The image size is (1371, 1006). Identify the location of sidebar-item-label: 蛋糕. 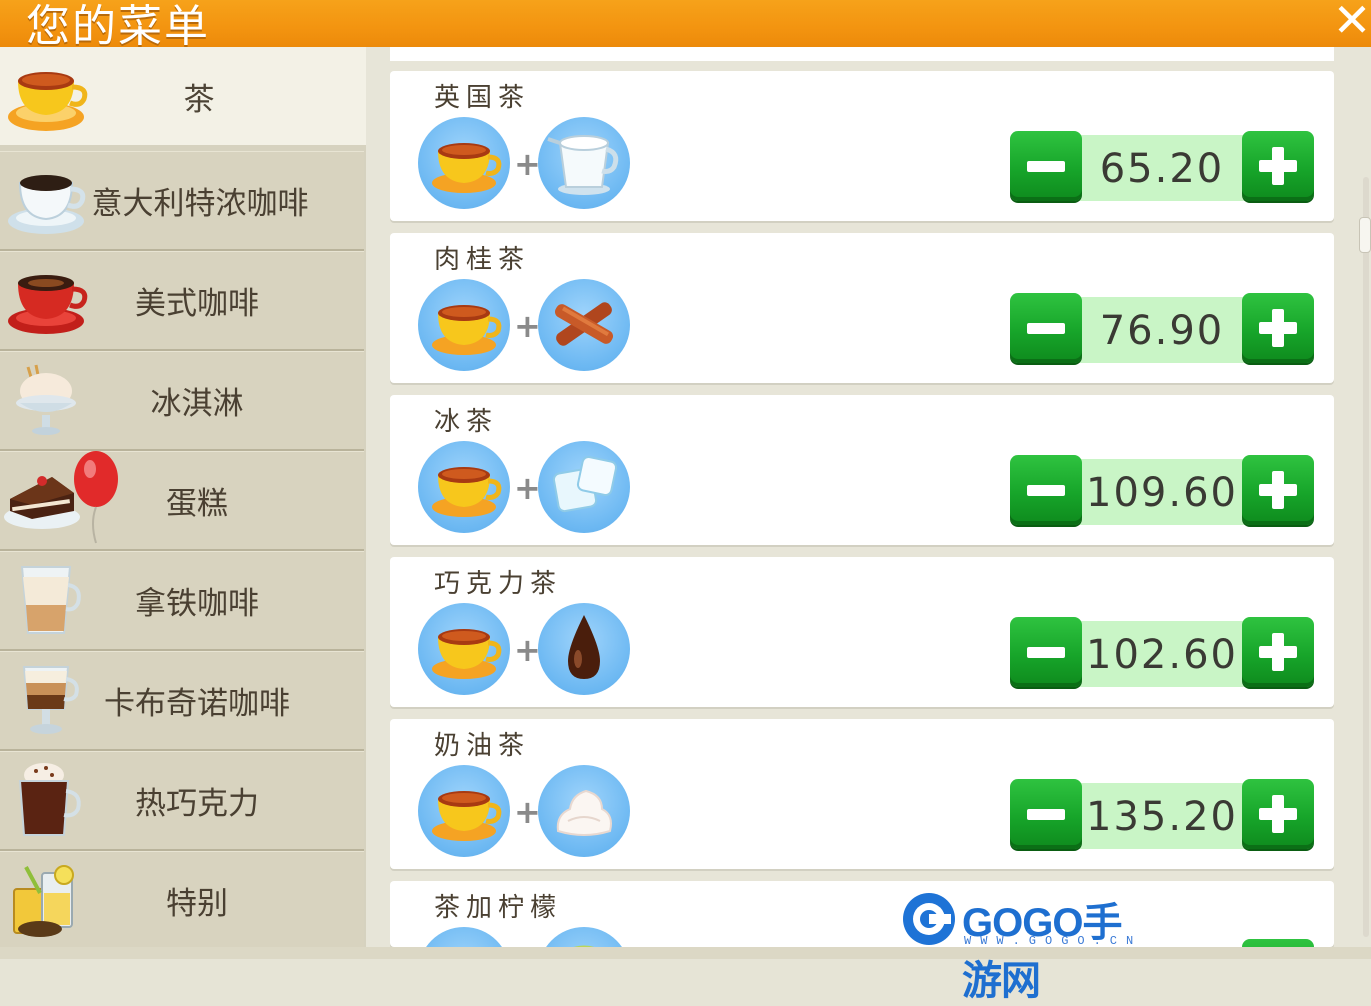
(197, 503).